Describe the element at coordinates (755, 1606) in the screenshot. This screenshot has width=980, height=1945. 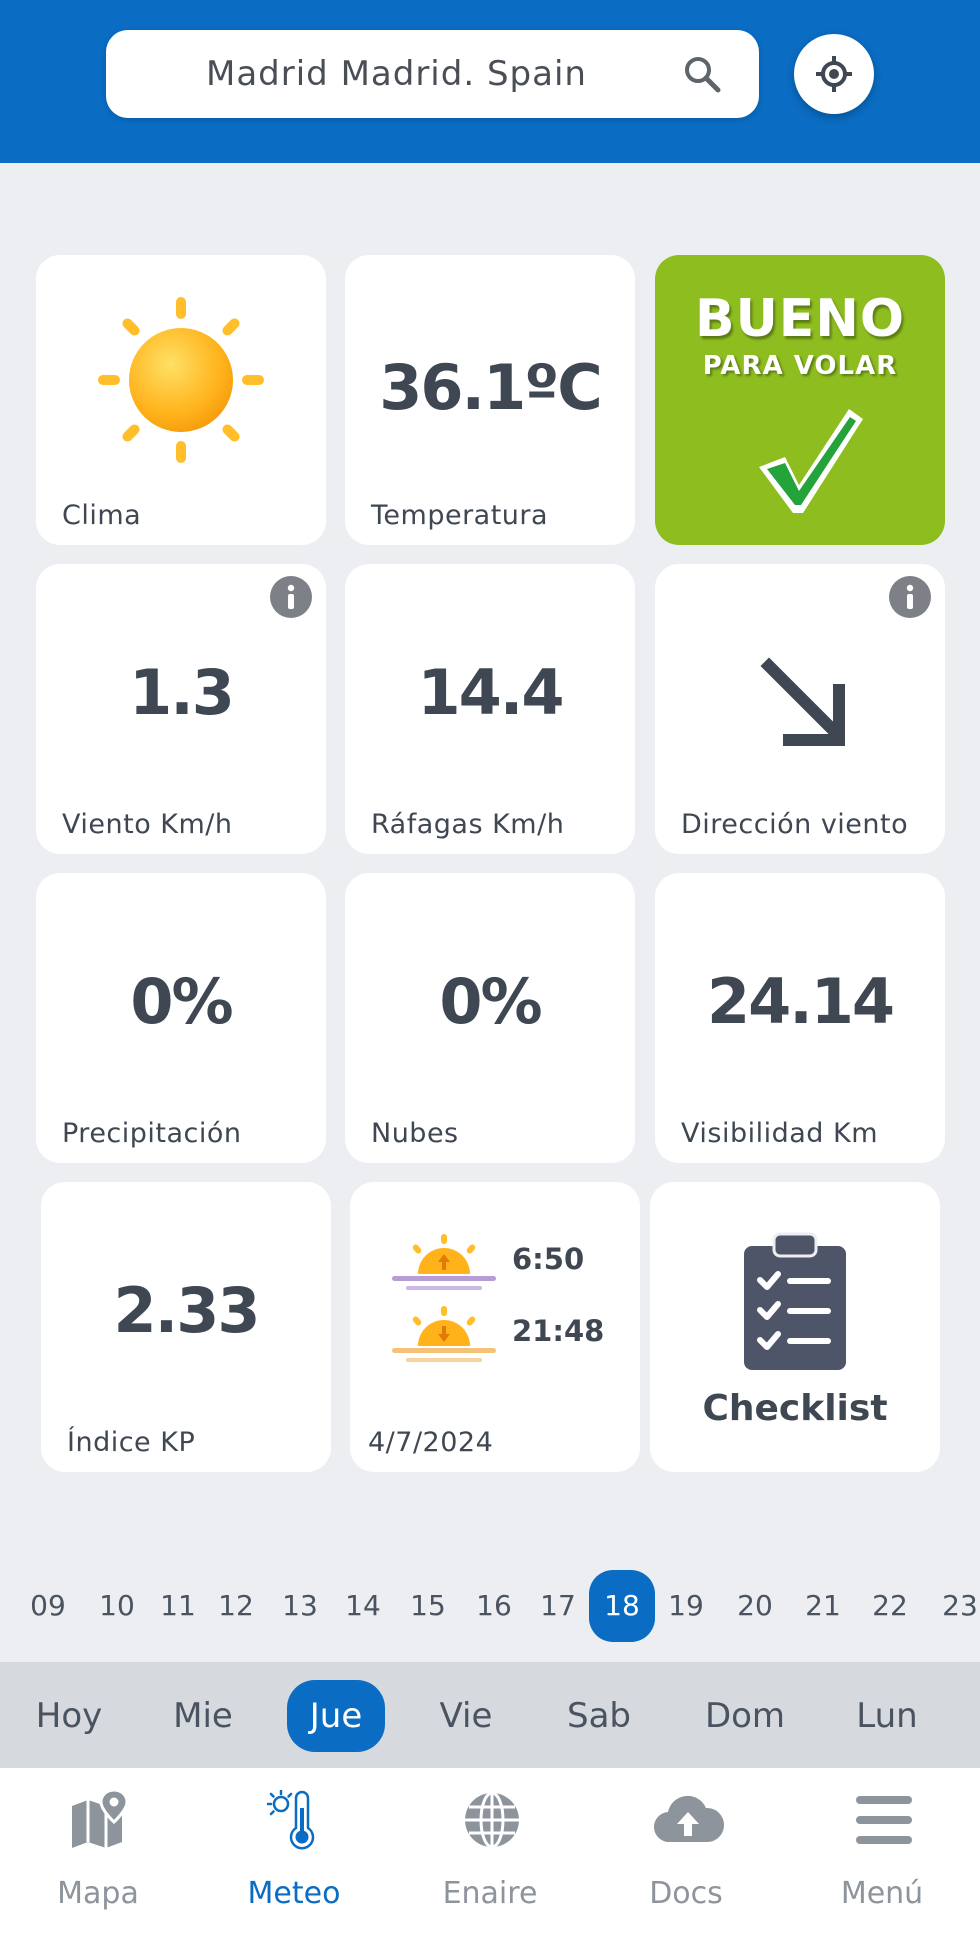
I see `hour-item: 20` at that location.